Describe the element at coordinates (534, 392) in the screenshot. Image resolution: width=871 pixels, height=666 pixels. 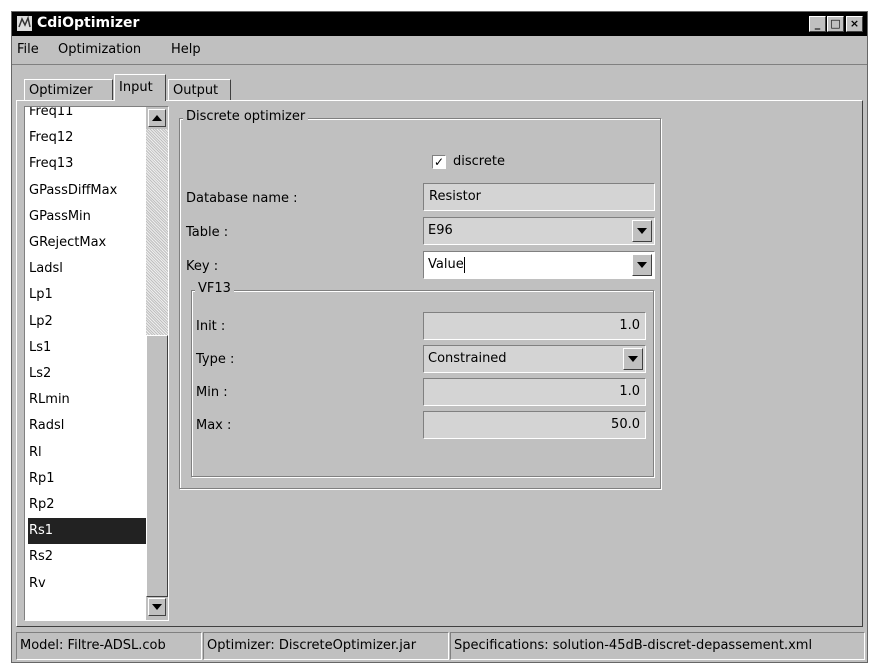
I see `min-field: 1.0` at that location.